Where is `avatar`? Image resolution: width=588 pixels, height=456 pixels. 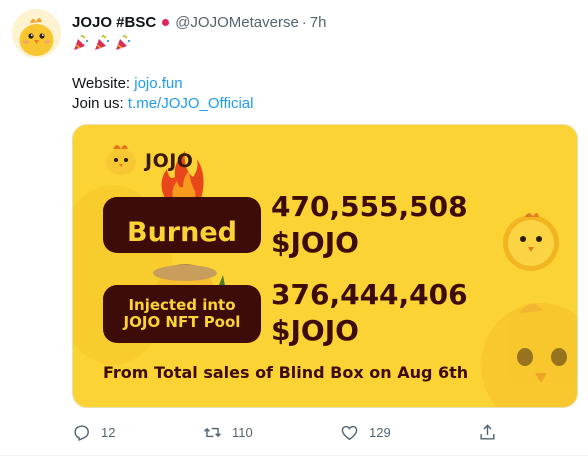
avatar is located at coordinates (36, 33).